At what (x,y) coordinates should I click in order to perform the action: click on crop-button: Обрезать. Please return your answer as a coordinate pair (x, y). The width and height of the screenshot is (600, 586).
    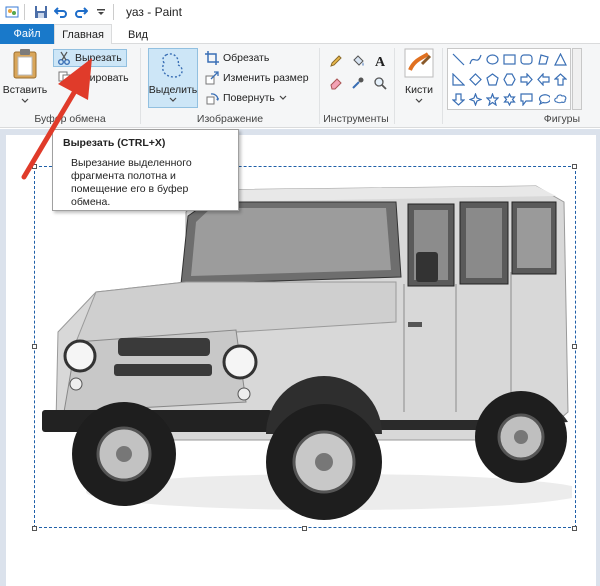
    Looking at the image, I should click on (236, 58).